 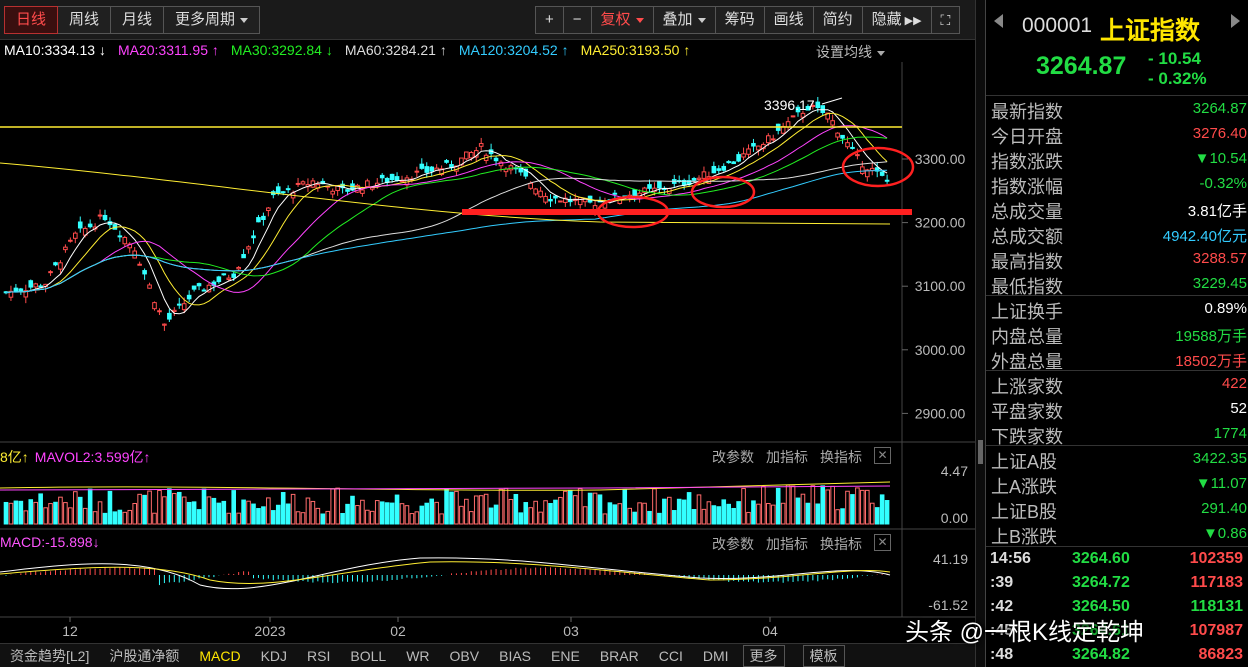 I want to click on stat-value: ▼0.86, so click(x=1224, y=533).